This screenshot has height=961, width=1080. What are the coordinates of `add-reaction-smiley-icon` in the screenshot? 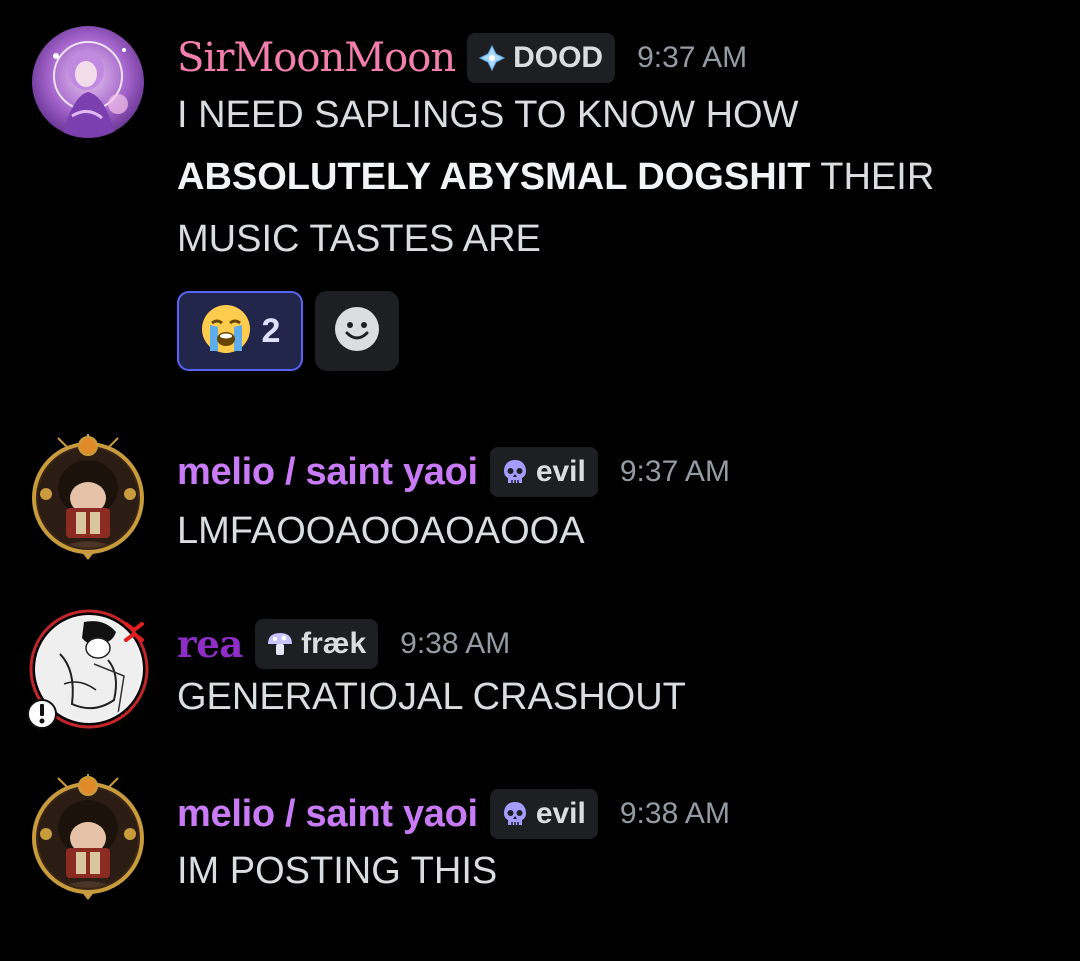 It's located at (357, 331).